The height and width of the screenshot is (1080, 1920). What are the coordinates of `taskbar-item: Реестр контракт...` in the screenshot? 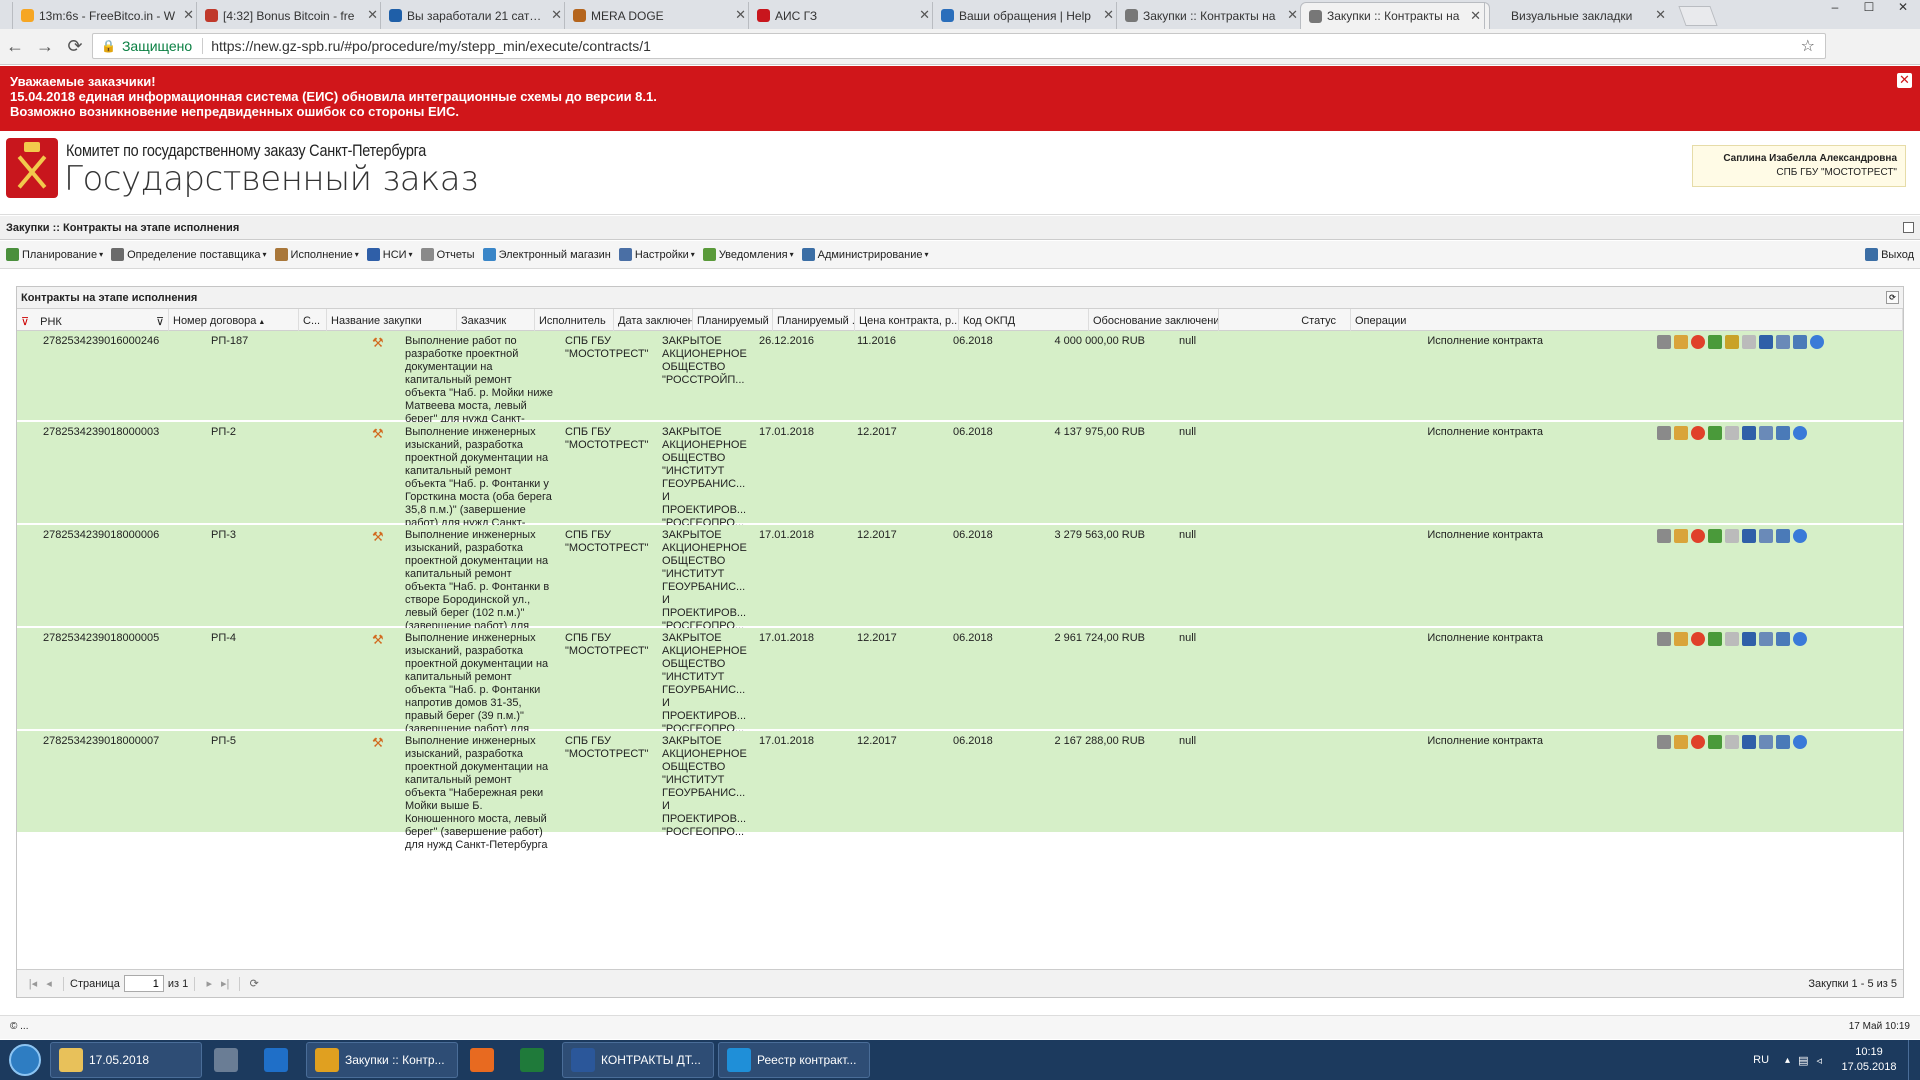 It's located at (794, 1060).